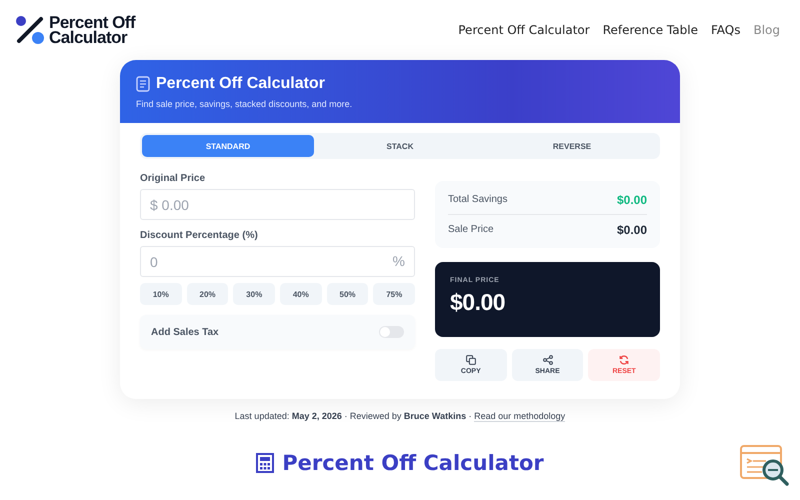 Image resolution: width=800 pixels, height=500 pixels. Describe the element at coordinates (245, 104) in the screenshot. I see `card-subtitle: Find sale price, savings, stacked discounts, and more.` at that location.